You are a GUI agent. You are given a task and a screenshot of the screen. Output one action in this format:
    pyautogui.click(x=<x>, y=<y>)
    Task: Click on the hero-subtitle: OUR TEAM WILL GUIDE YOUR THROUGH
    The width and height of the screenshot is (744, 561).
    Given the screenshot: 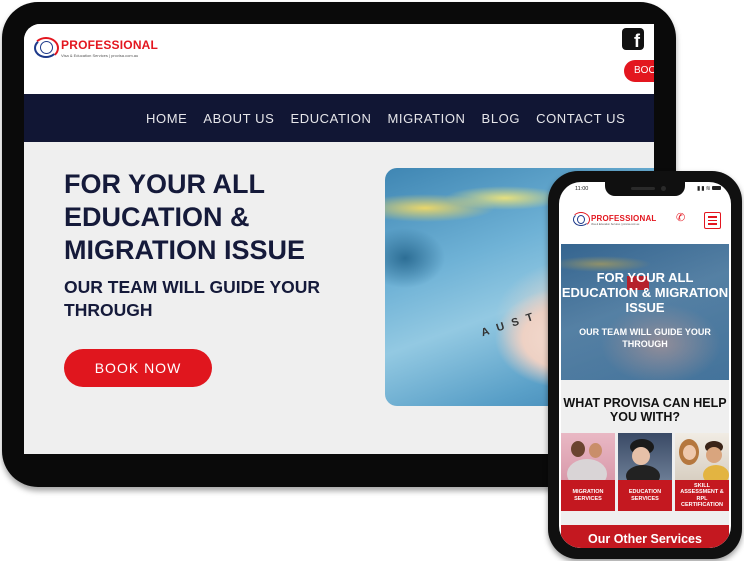 What is the action you would take?
    pyautogui.click(x=192, y=298)
    